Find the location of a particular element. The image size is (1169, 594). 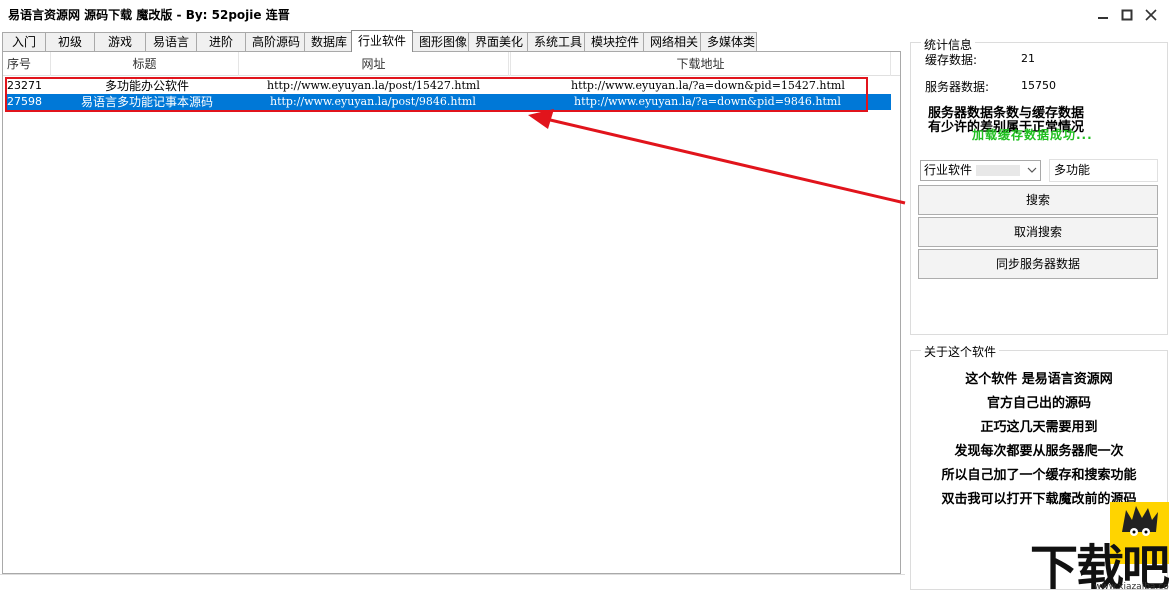

tab-module-controls: 模块控件 is located at coordinates (614, 42).